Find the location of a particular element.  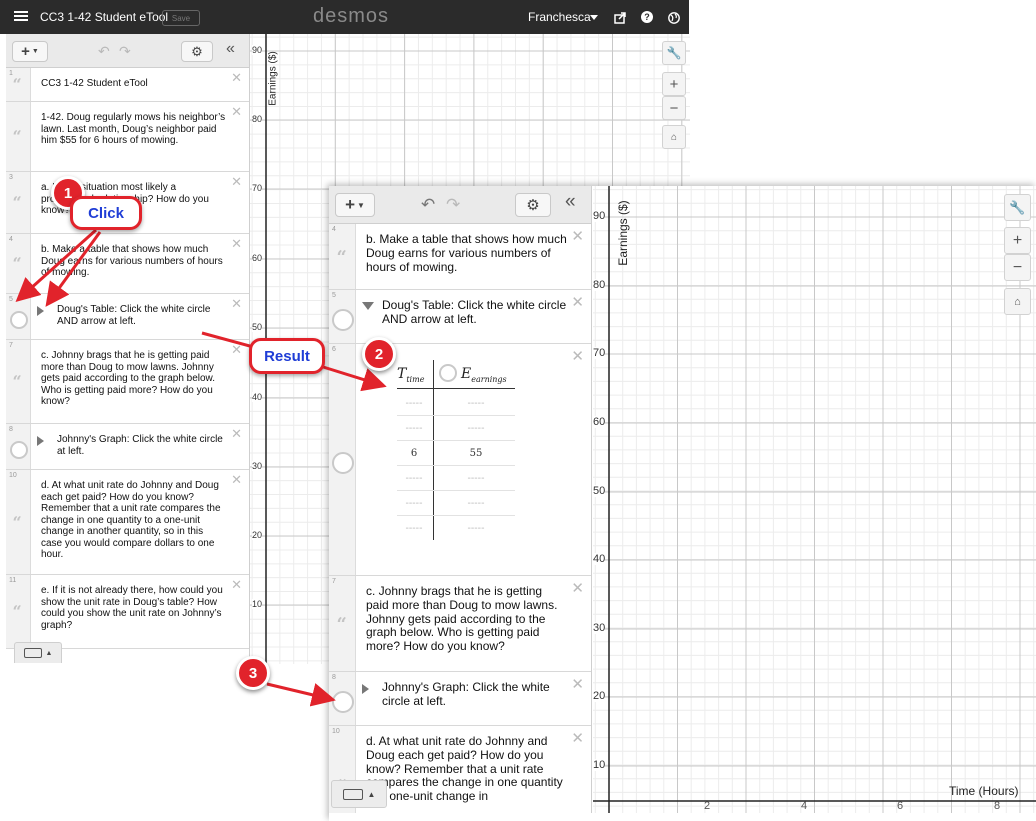

app-title: CC3 1-42 Student eTool is located at coordinates (104, 17).